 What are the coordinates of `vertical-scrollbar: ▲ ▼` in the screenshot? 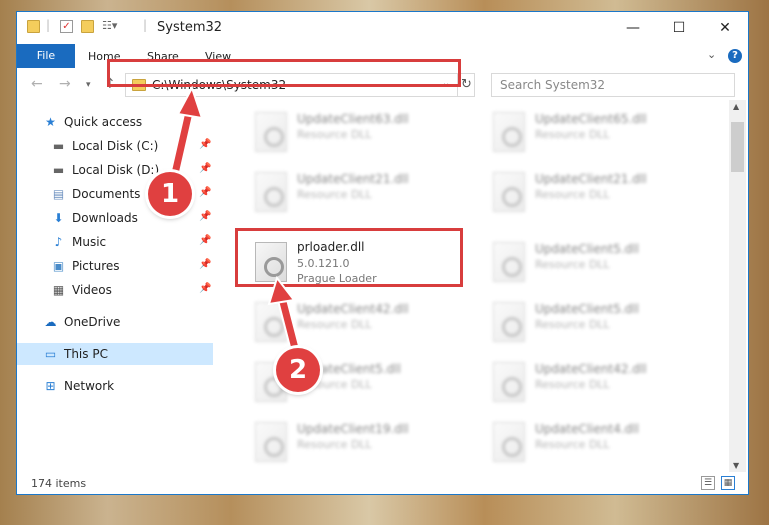 It's located at (737, 286).